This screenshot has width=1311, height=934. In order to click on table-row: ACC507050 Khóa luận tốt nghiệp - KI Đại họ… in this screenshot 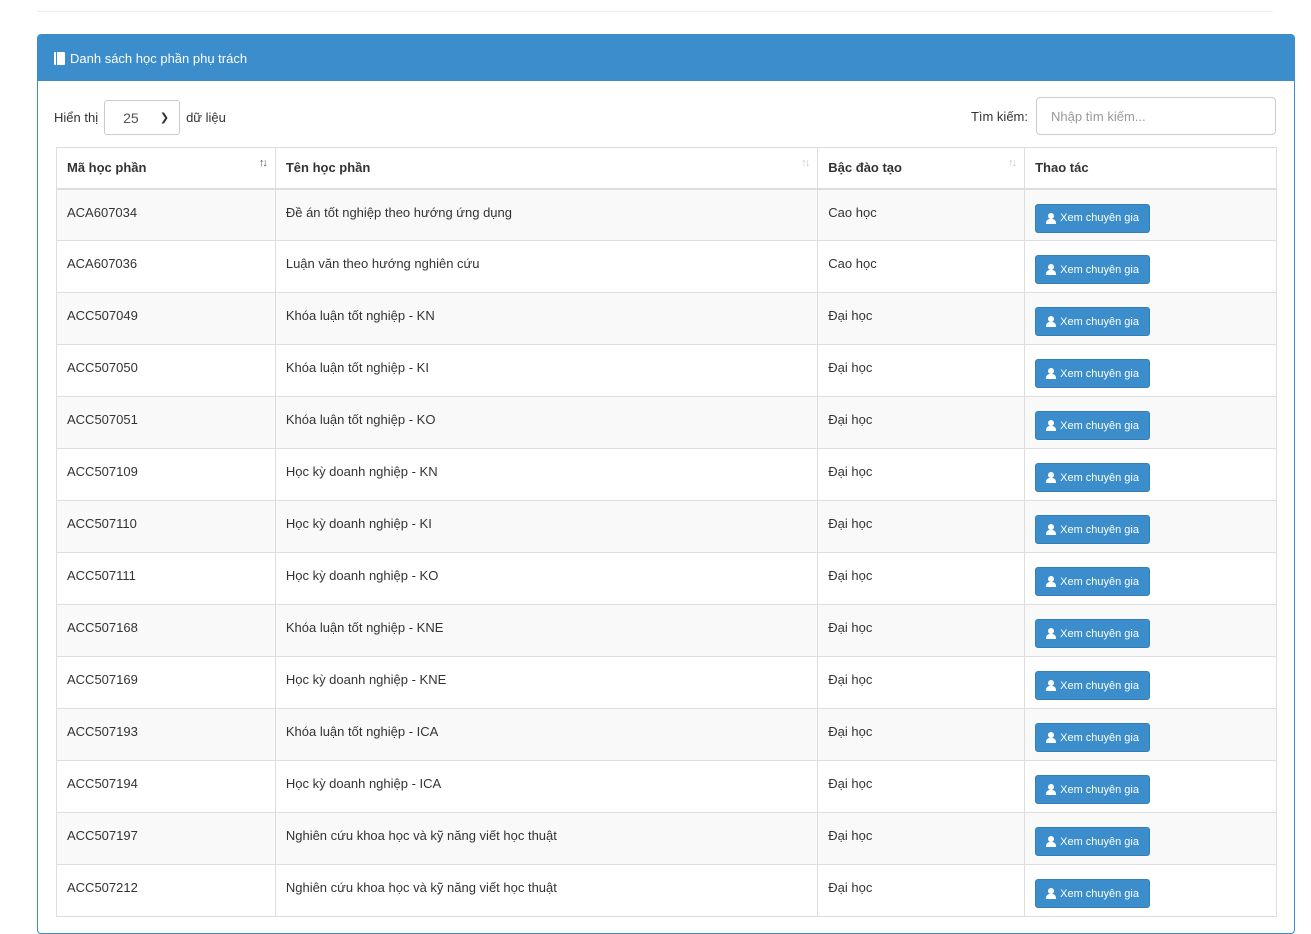, I will do `click(666, 370)`.